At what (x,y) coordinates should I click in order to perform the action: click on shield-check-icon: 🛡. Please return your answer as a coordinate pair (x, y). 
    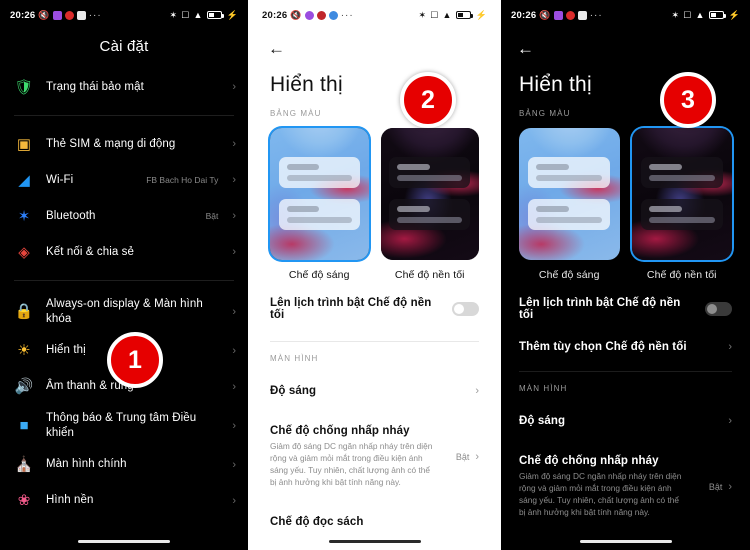
    Looking at the image, I should click on (24, 87).